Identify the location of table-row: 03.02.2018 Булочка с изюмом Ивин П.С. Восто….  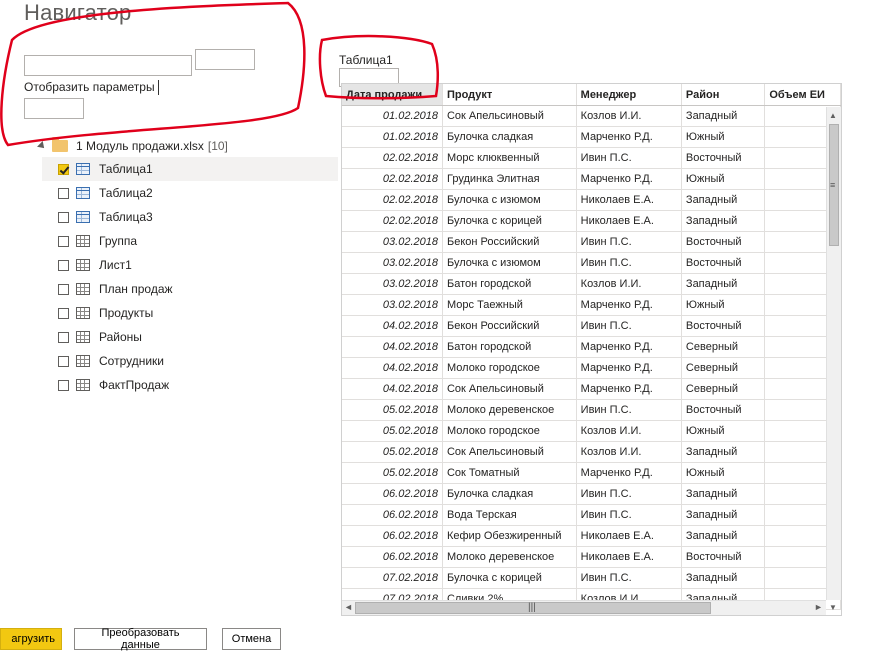
(591, 263).